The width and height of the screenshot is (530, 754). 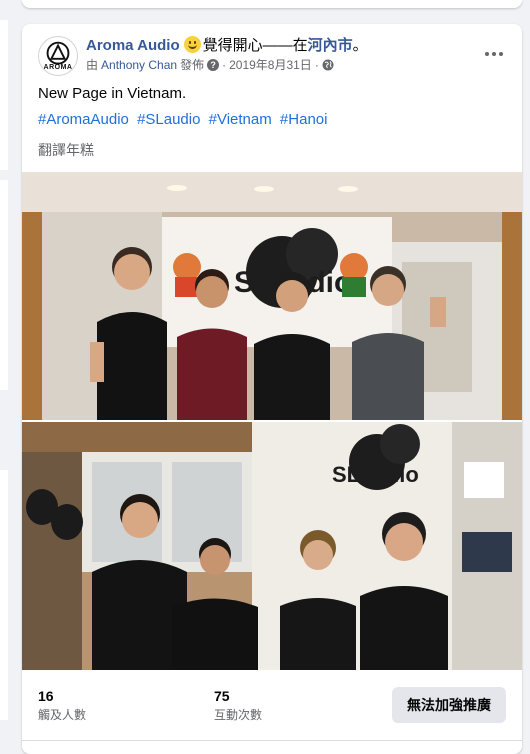 I want to click on post-meta: 由 Anthony Chan 發佈 ? · 2019年8月31日 ·, so click(x=210, y=65).